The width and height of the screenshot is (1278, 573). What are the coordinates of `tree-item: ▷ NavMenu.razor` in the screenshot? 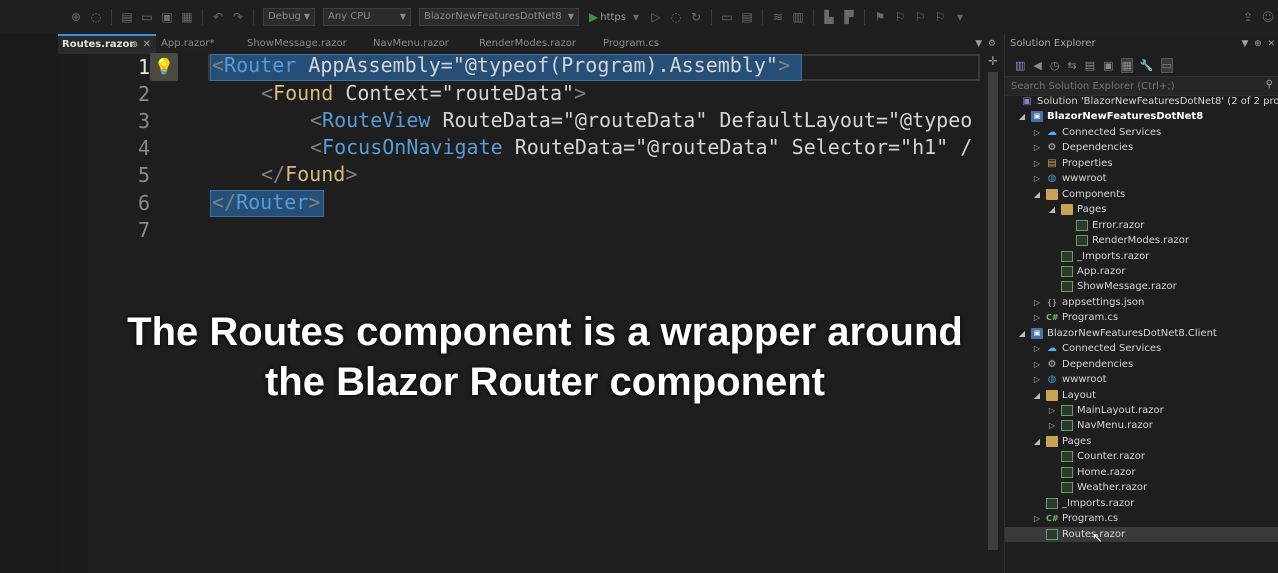 It's located at (1141, 425).